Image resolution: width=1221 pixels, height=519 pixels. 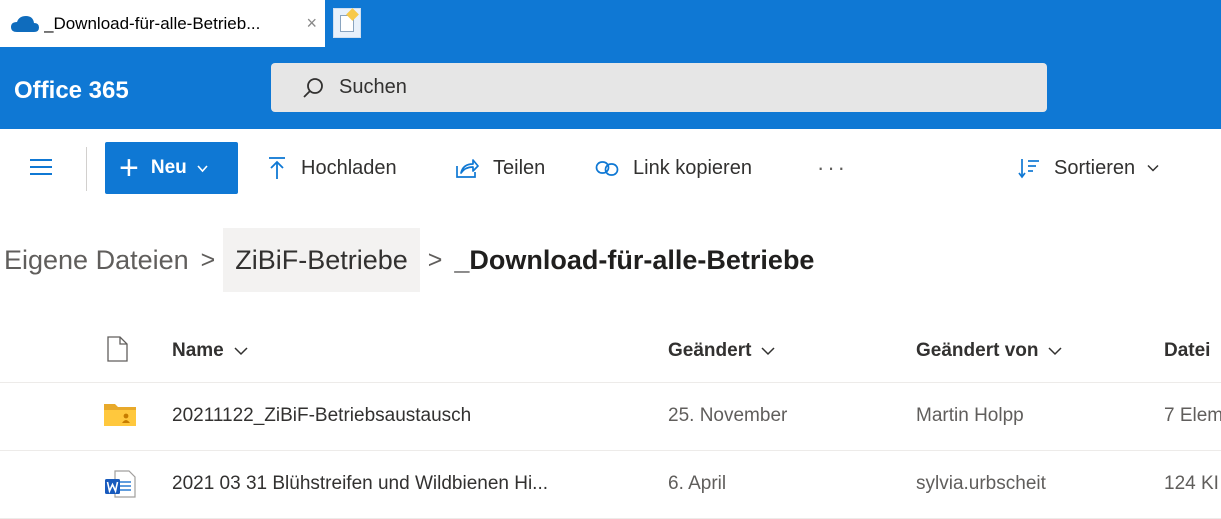 I want to click on sort-icon, so click(x=1028, y=169).